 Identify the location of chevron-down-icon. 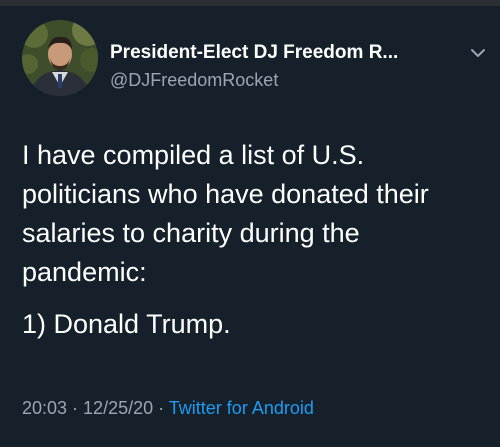
(478, 53).